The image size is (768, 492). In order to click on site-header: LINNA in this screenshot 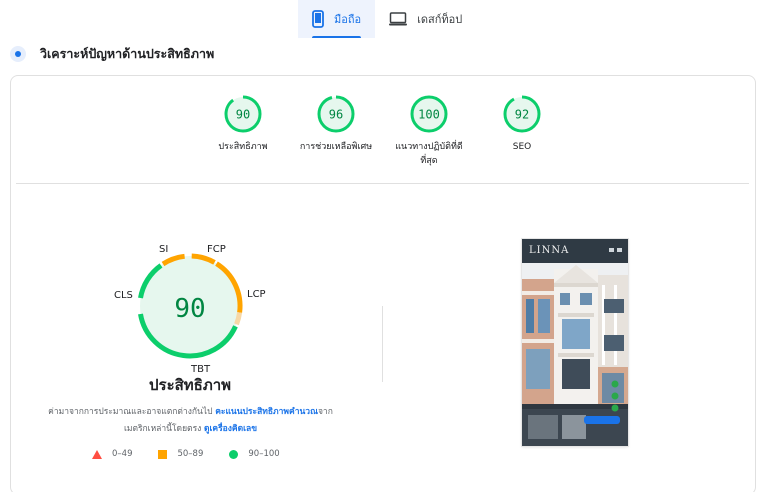, I will do `click(575, 251)`.